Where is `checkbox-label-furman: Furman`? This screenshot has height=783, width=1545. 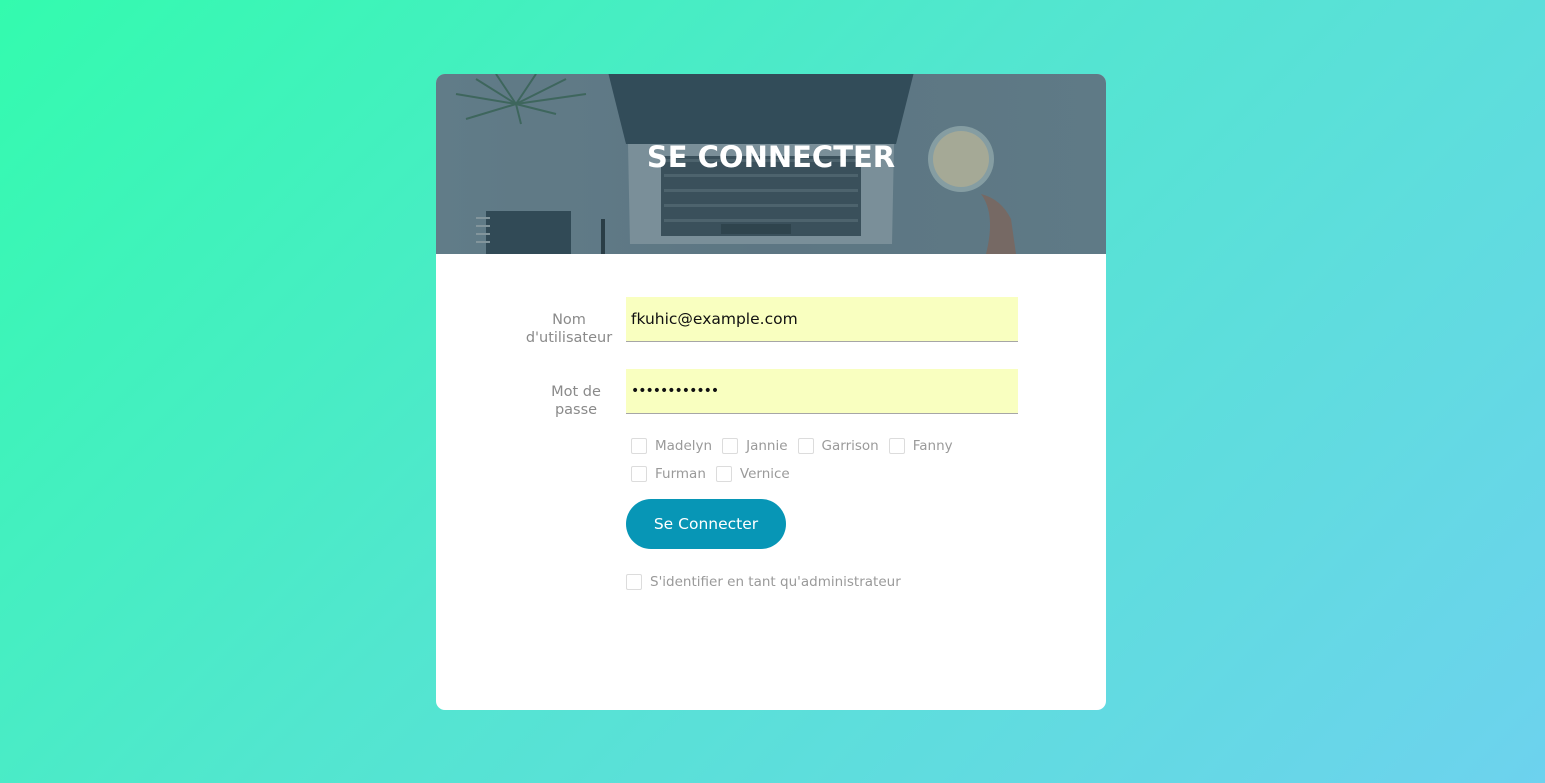 checkbox-label-furman: Furman is located at coordinates (680, 474).